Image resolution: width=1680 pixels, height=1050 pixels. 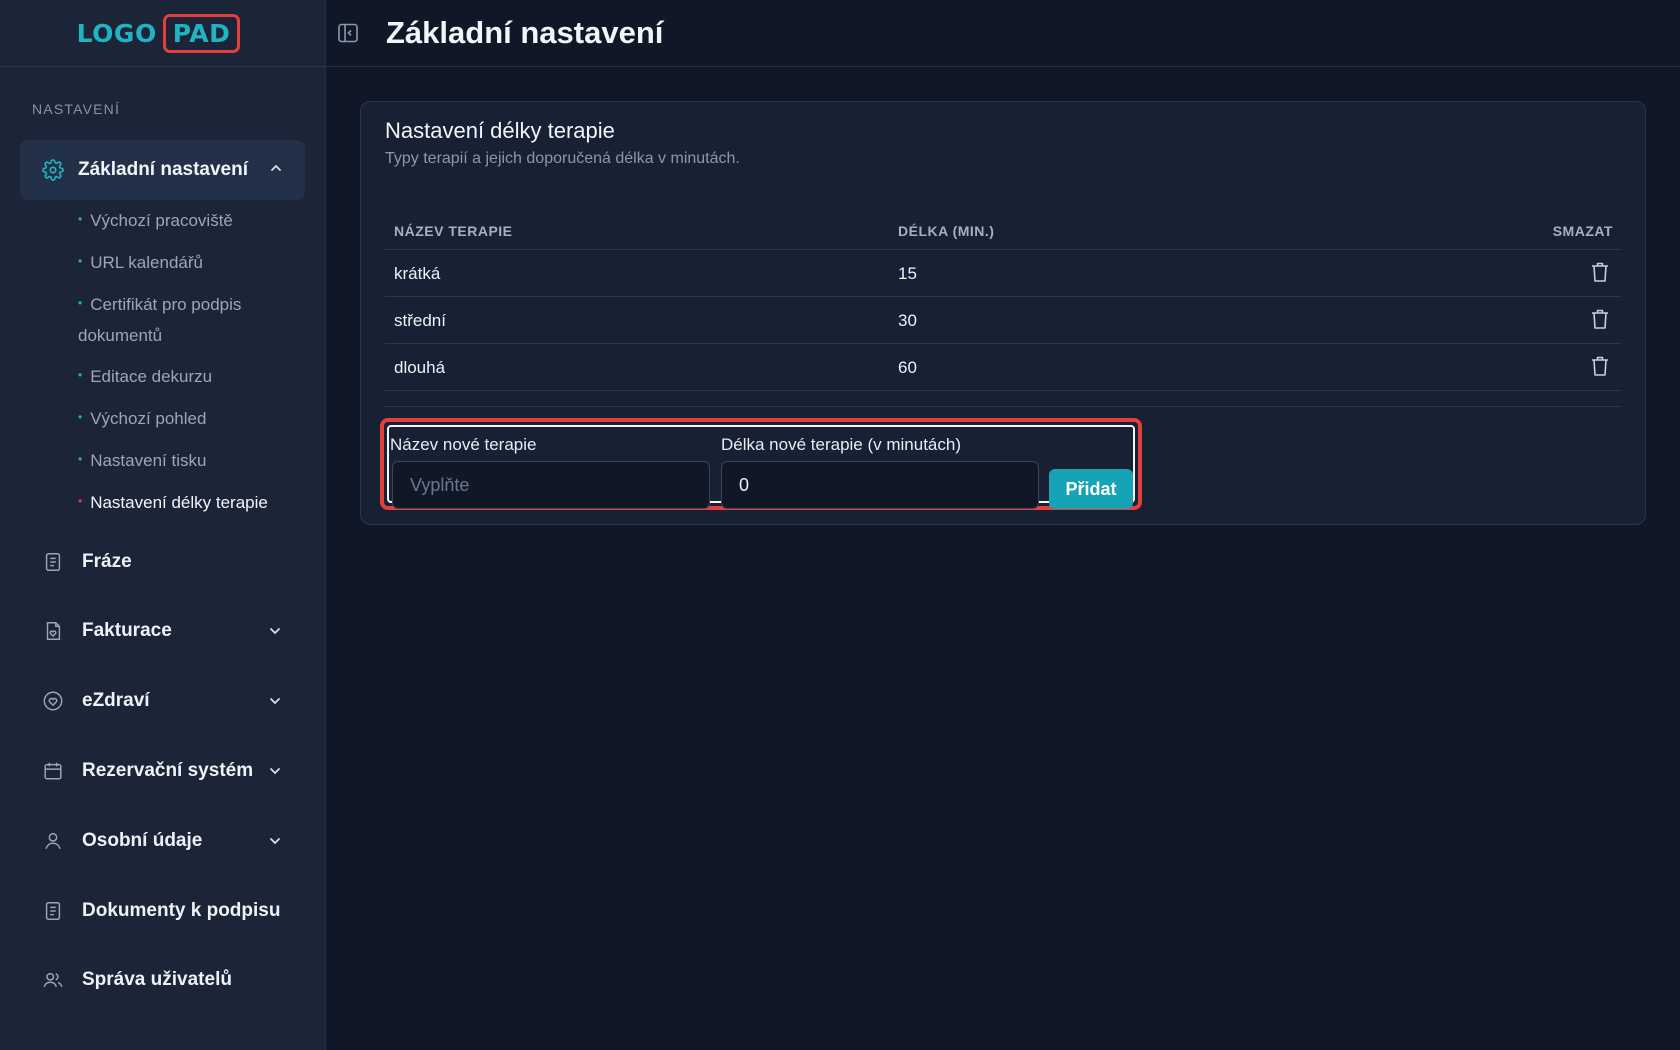 I want to click on submenu-item-certifikat: • Certifikát pro podpis dokumentů, so click(x=183, y=320).